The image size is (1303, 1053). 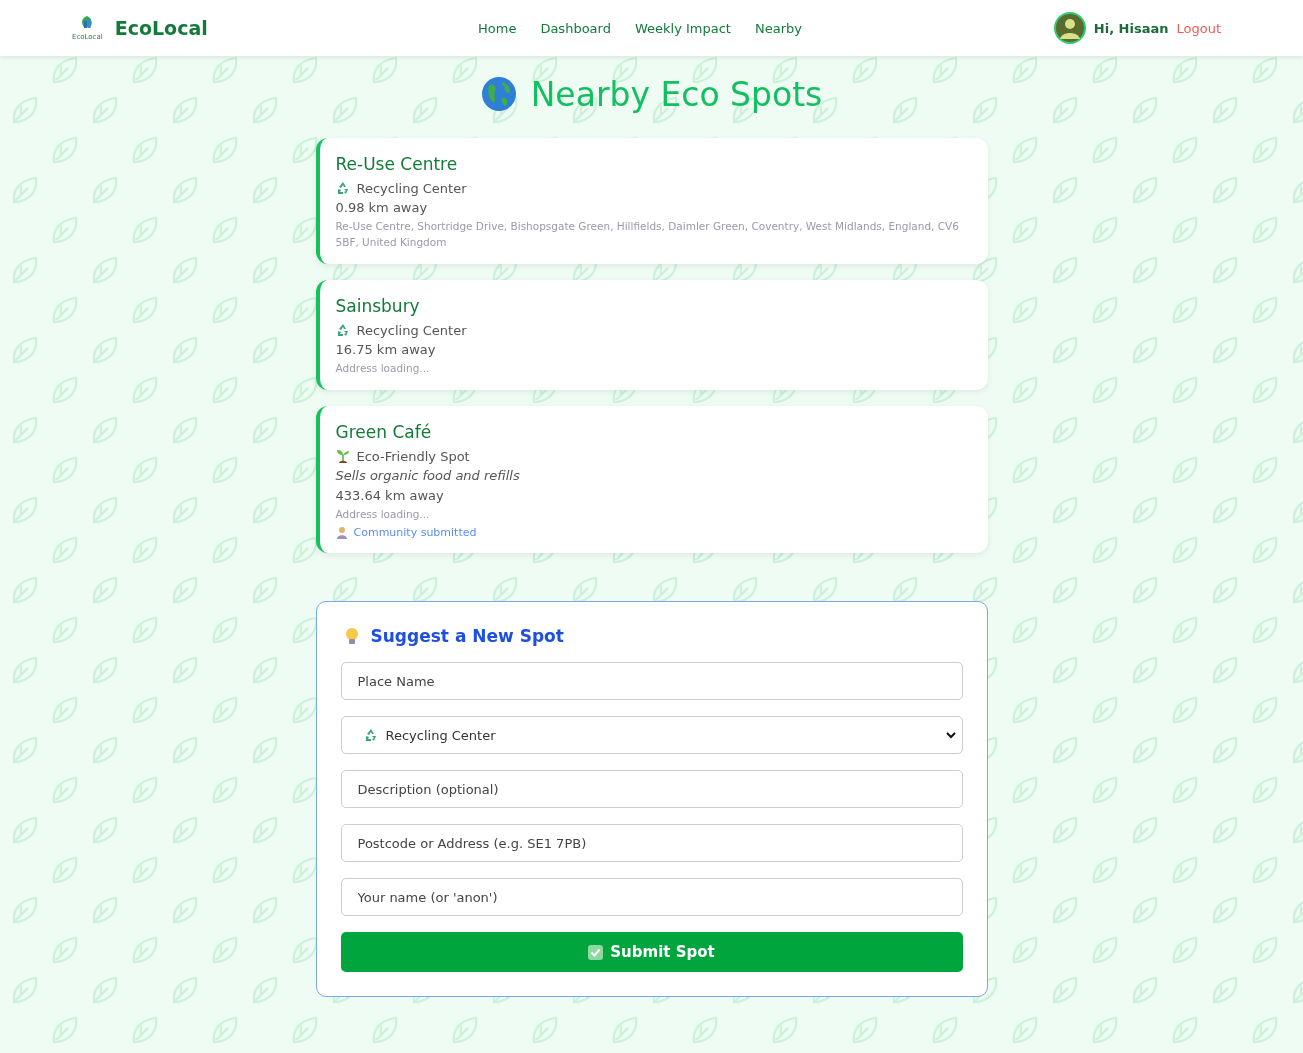 I want to click on page-title: Nearby Eco Spots, so click(x=676, y=94).